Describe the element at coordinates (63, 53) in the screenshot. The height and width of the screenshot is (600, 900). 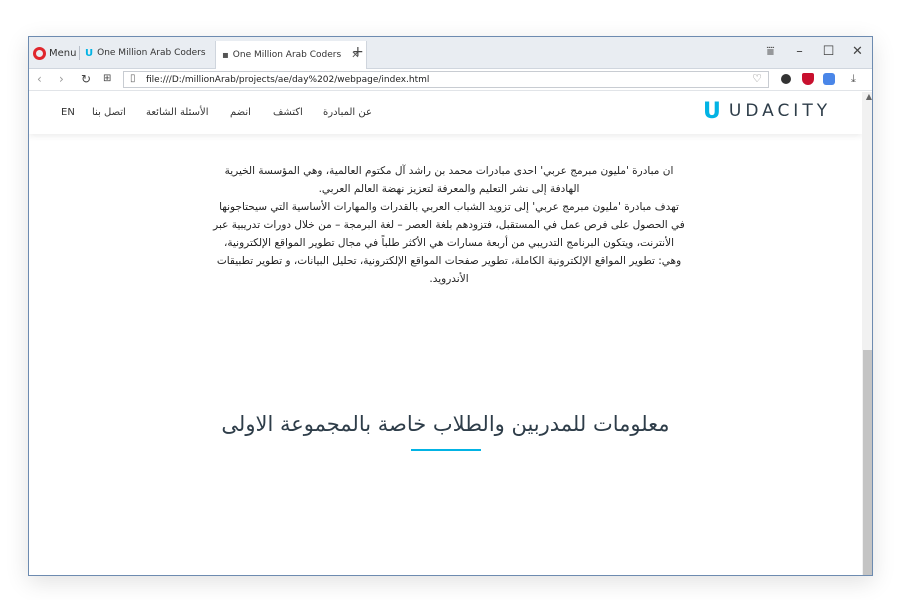
I see `menu-label: Menu` at that location.